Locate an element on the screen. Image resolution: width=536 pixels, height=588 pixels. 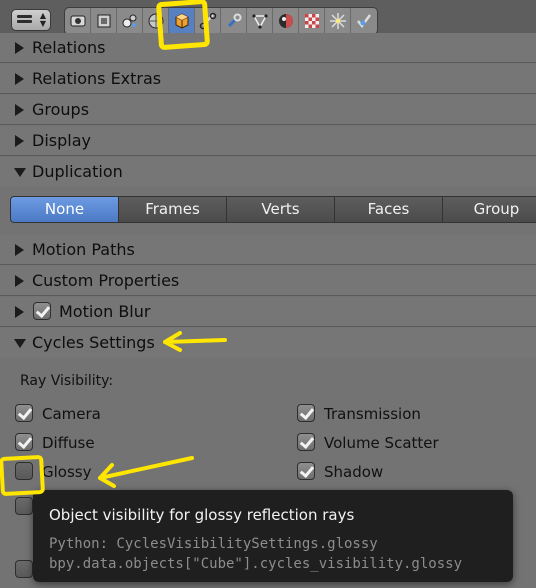
panel-title: Custom Properties is located at coordinates (106, 280).